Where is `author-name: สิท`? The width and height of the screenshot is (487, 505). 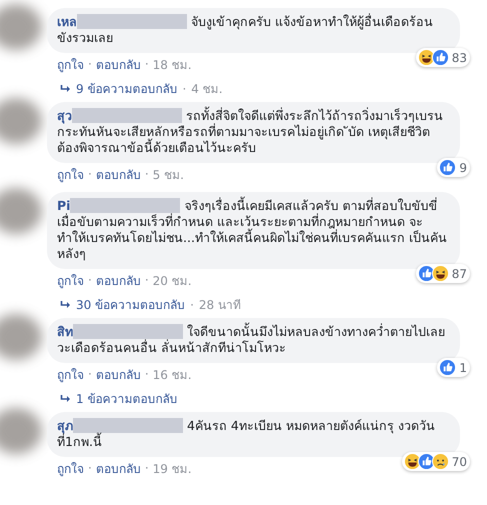
author-name: สิท is located at coordinates (65, 331).